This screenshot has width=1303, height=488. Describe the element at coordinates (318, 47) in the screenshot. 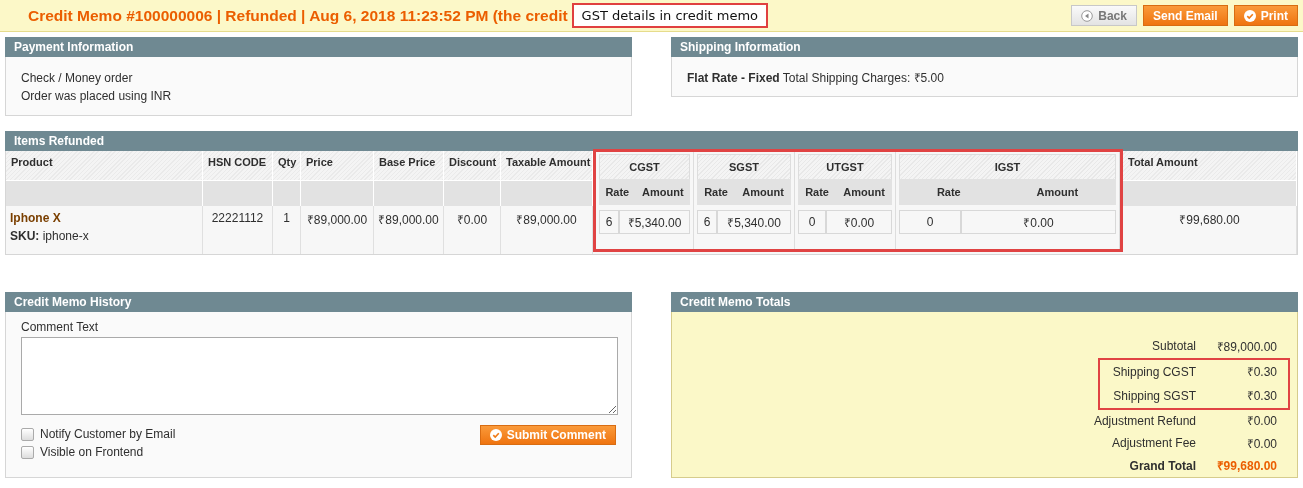

I see `section-header: Payment Information` at that location.